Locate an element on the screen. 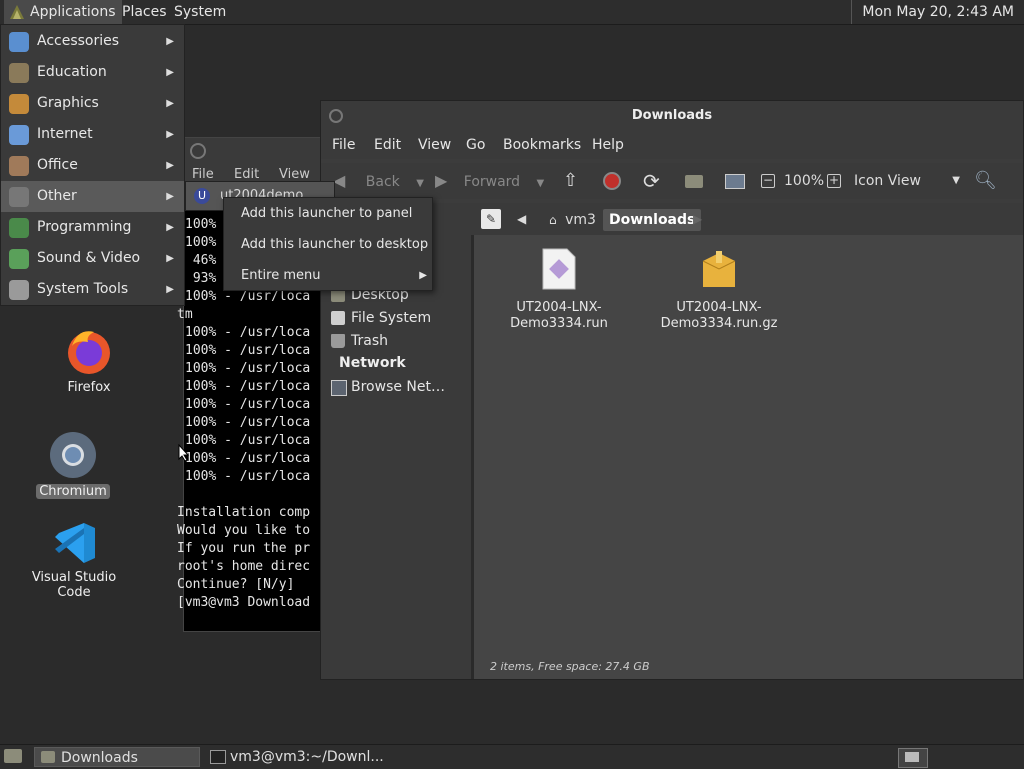  file-item: UT2004-LNX- Demo3334.run.gz is located at coordinates (719, 289).